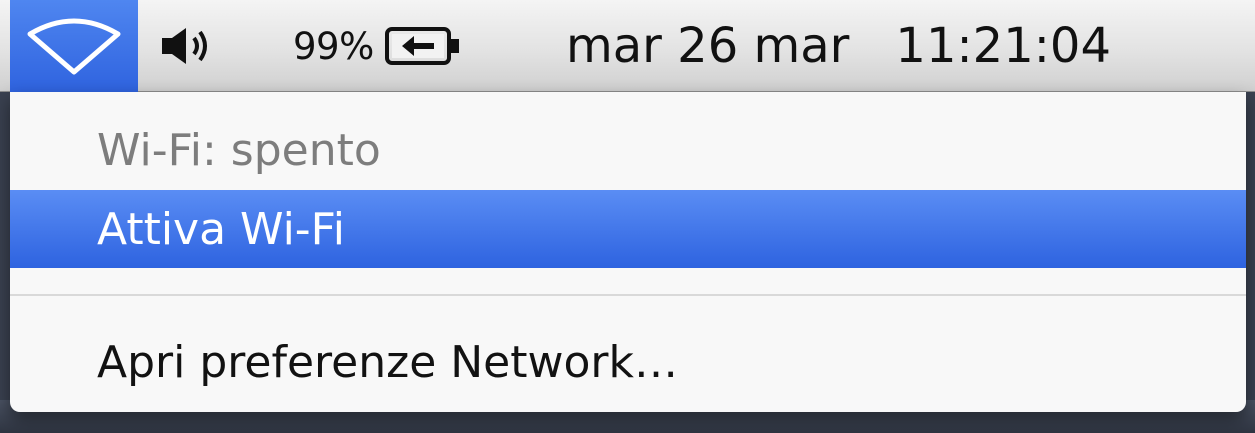 Image resolution: width=1255 pixels, height=433 pixels. What do you see at coordinates (184, 46) in the screenshot?
I see `speaker-volume-icon` at bounding box center [184, 46].